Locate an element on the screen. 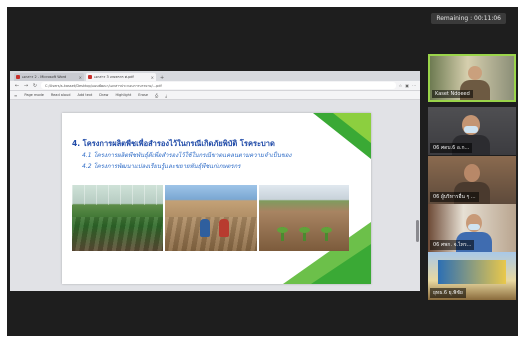 This screenshot has width=525, height=345. browser-tab-label: เอกสาร 2 - Microsoft Word is located at coordinates (44, 77).